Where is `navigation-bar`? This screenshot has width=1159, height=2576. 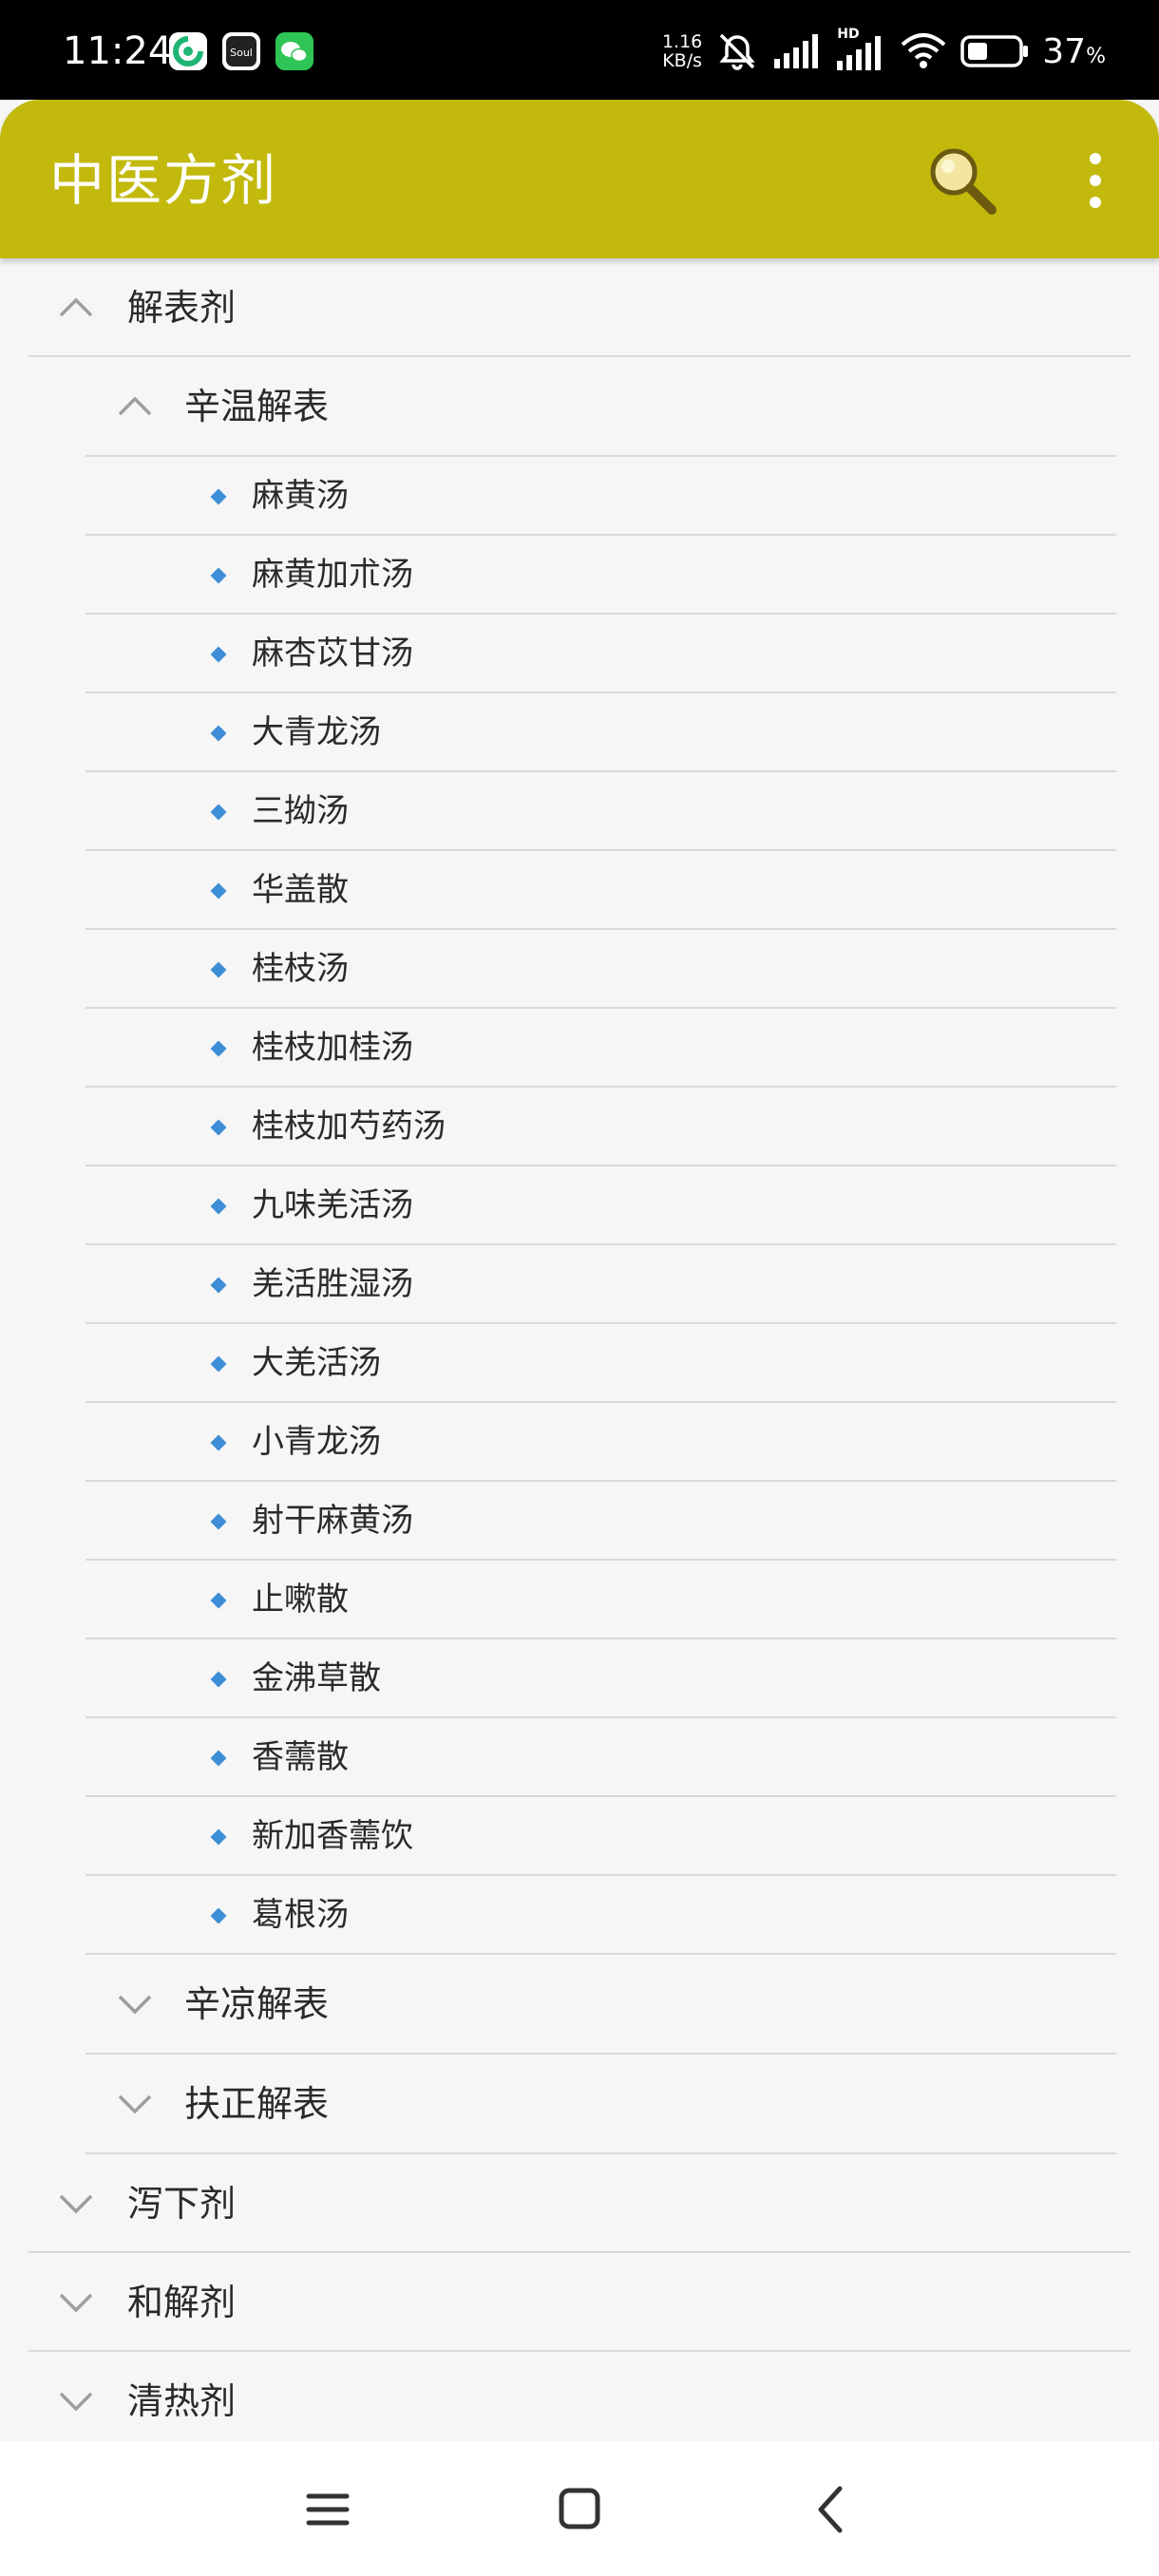
navigation-bar is located at coordinates (579, 2508).